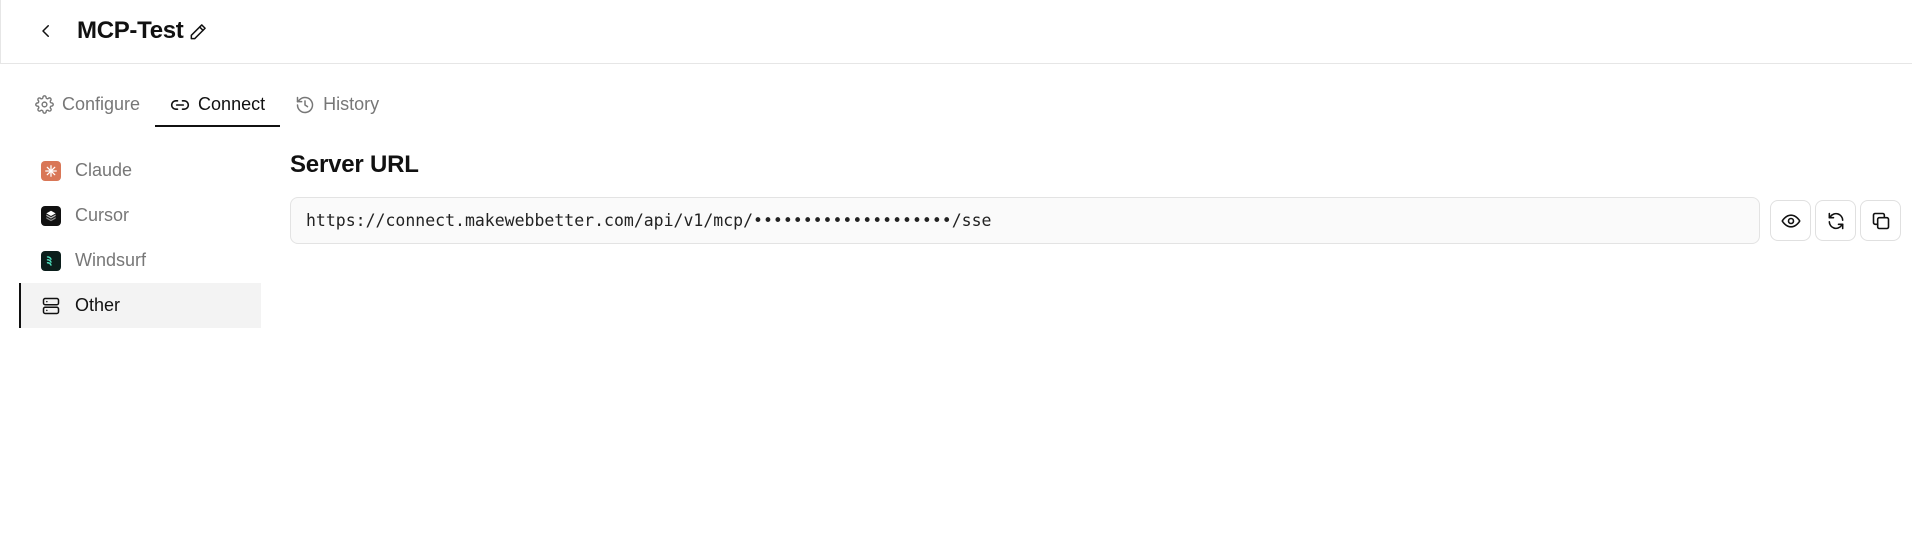  I want to click on regenerate-url-button, so click(1835, 220).